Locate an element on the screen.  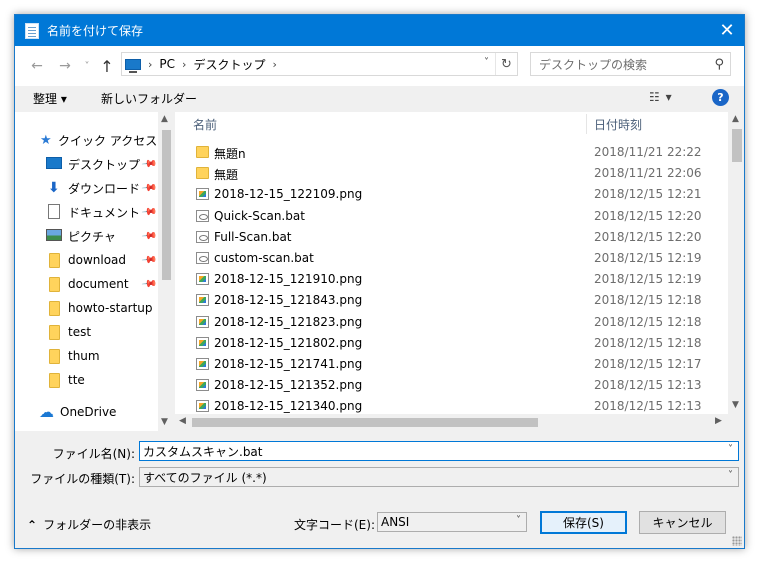
help-button: ? is located at coordinates (720, 97).